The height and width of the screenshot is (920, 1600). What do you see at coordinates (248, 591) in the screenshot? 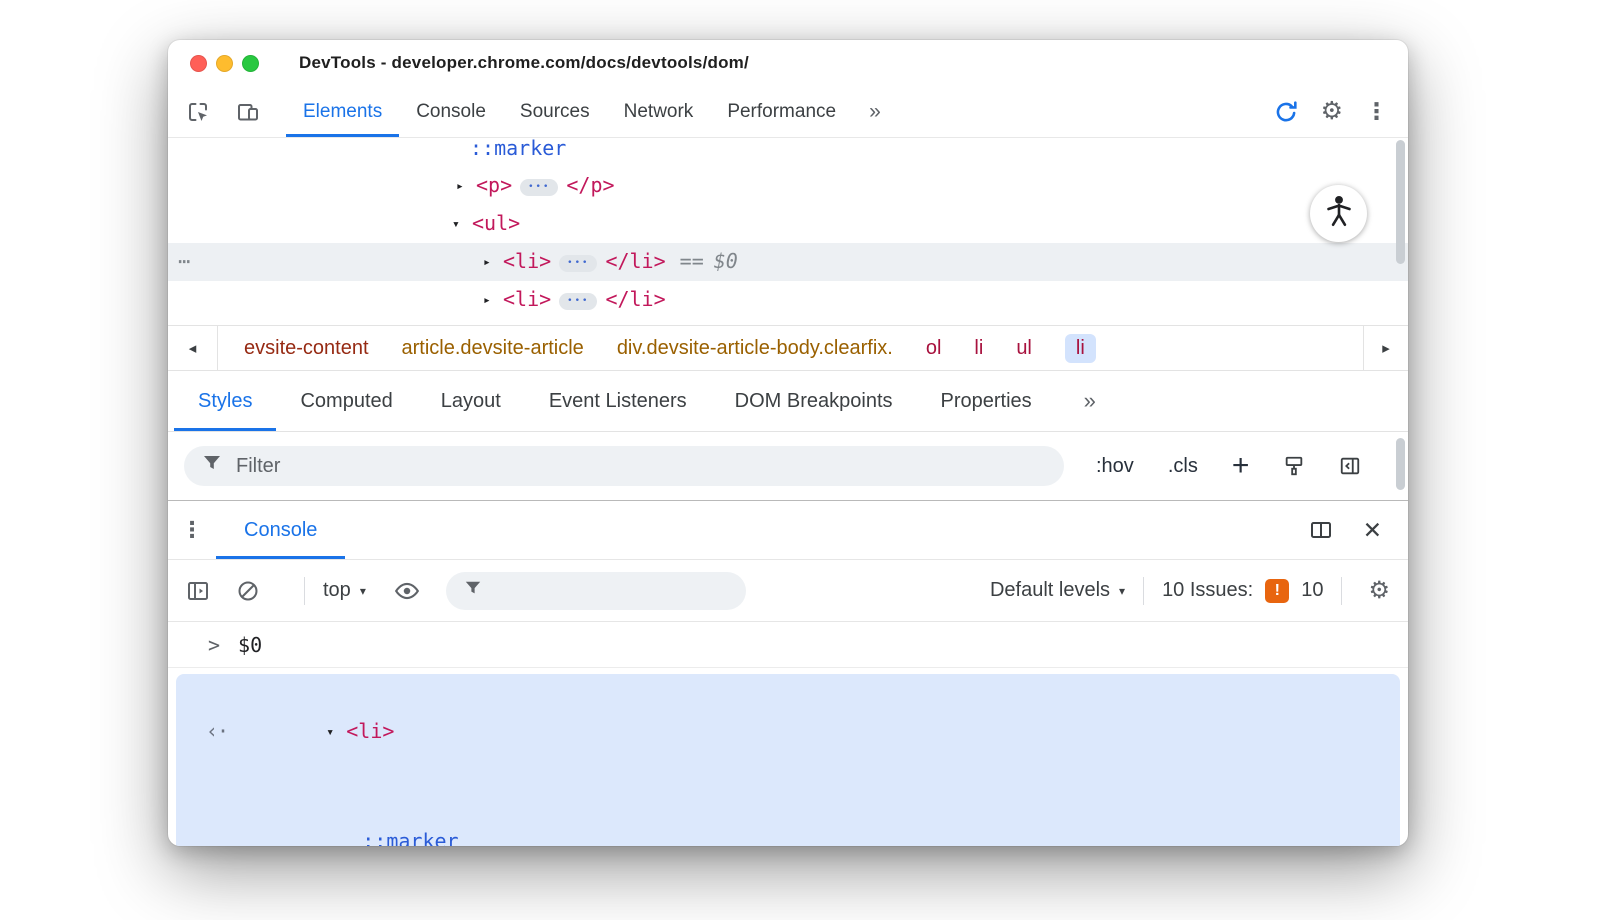
I see `clear-console-icon` at bounding box center [248, 591].